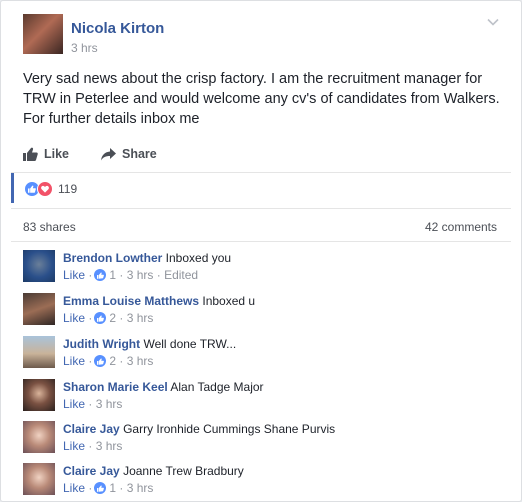  What do you see at coordinates (183, 471) in the screenshot?
I see `comment-text: Joanne Trew Bradbury` at bounding box center [183, 471].